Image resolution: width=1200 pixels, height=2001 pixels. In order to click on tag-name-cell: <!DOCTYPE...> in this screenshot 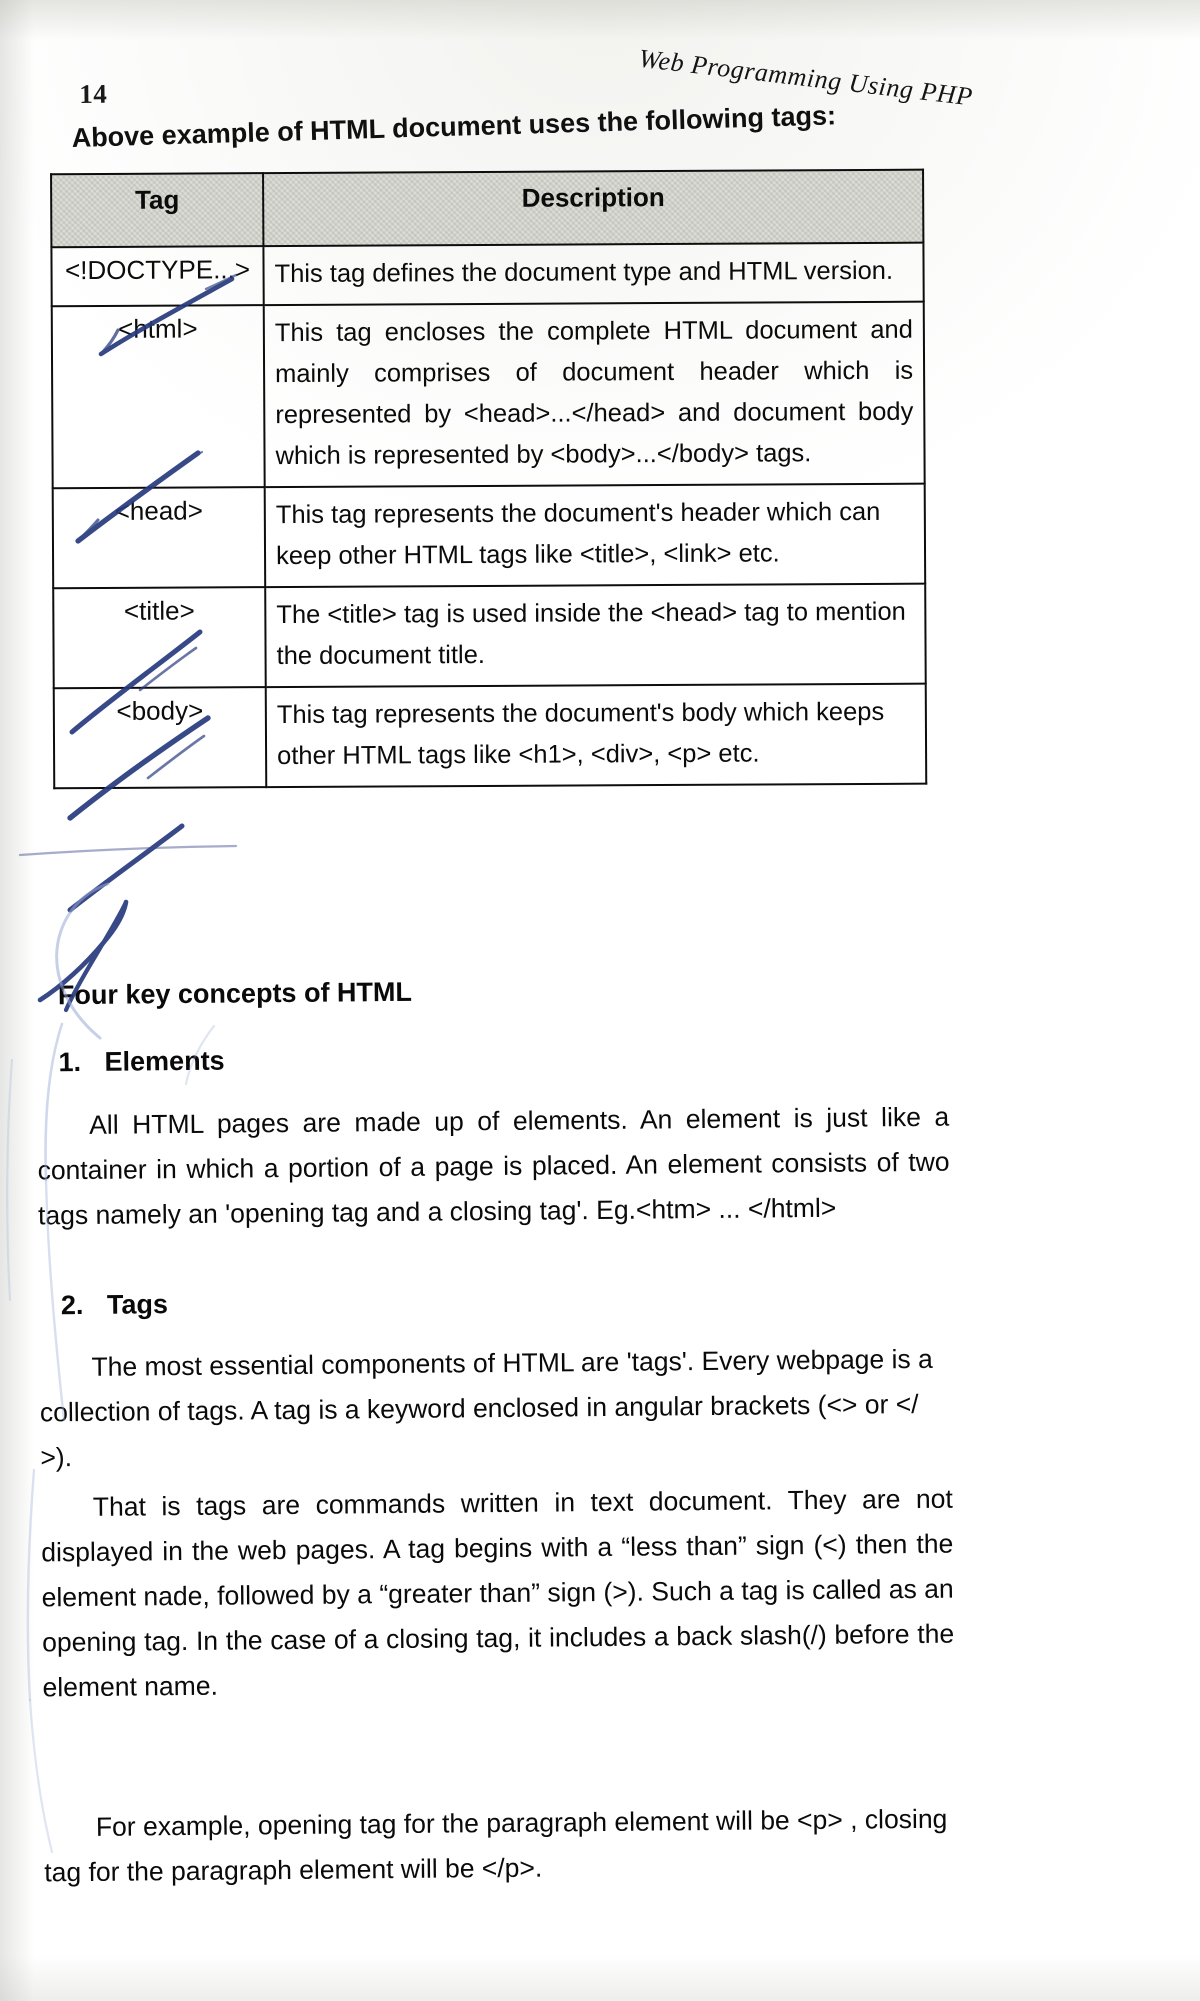, I will do `click(157, 276)`.